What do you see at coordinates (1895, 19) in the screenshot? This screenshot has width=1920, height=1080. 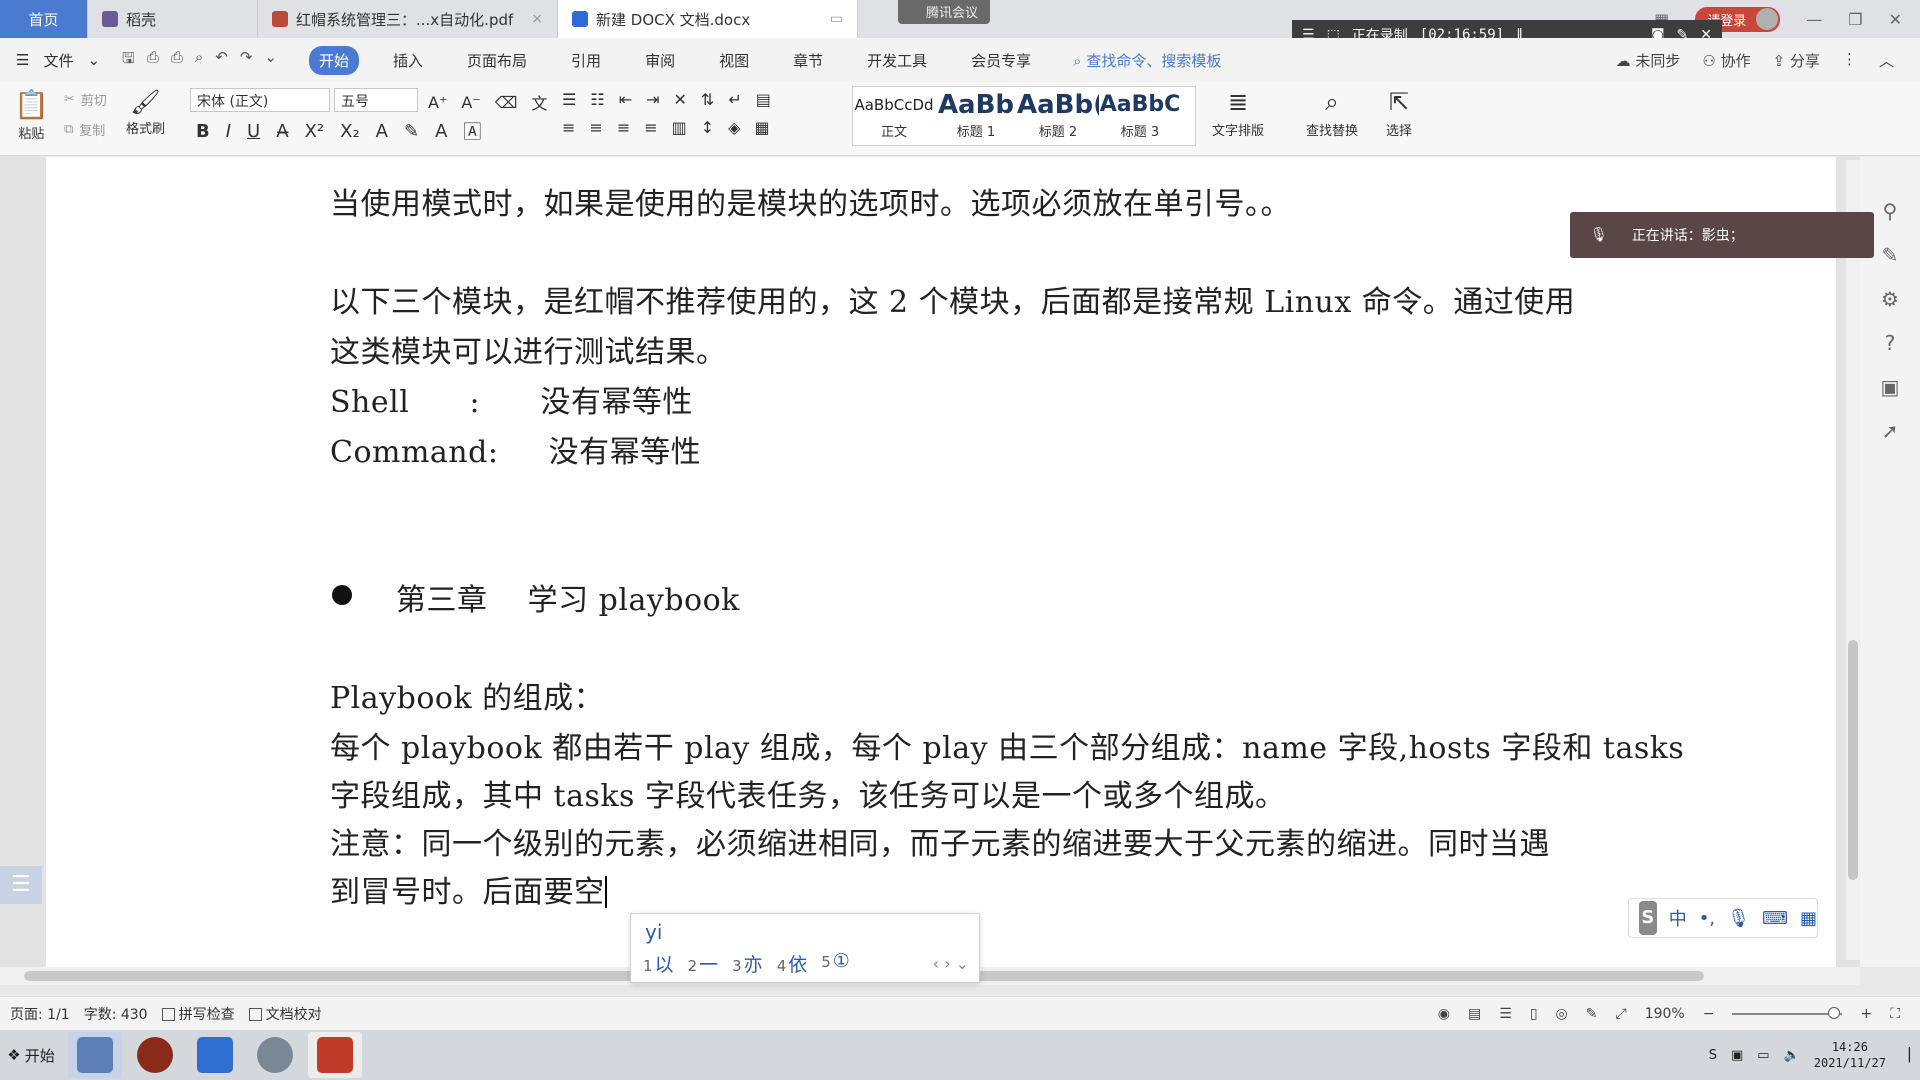 I see `close-window-icon: ✕` at bounding box center [1895, 19].